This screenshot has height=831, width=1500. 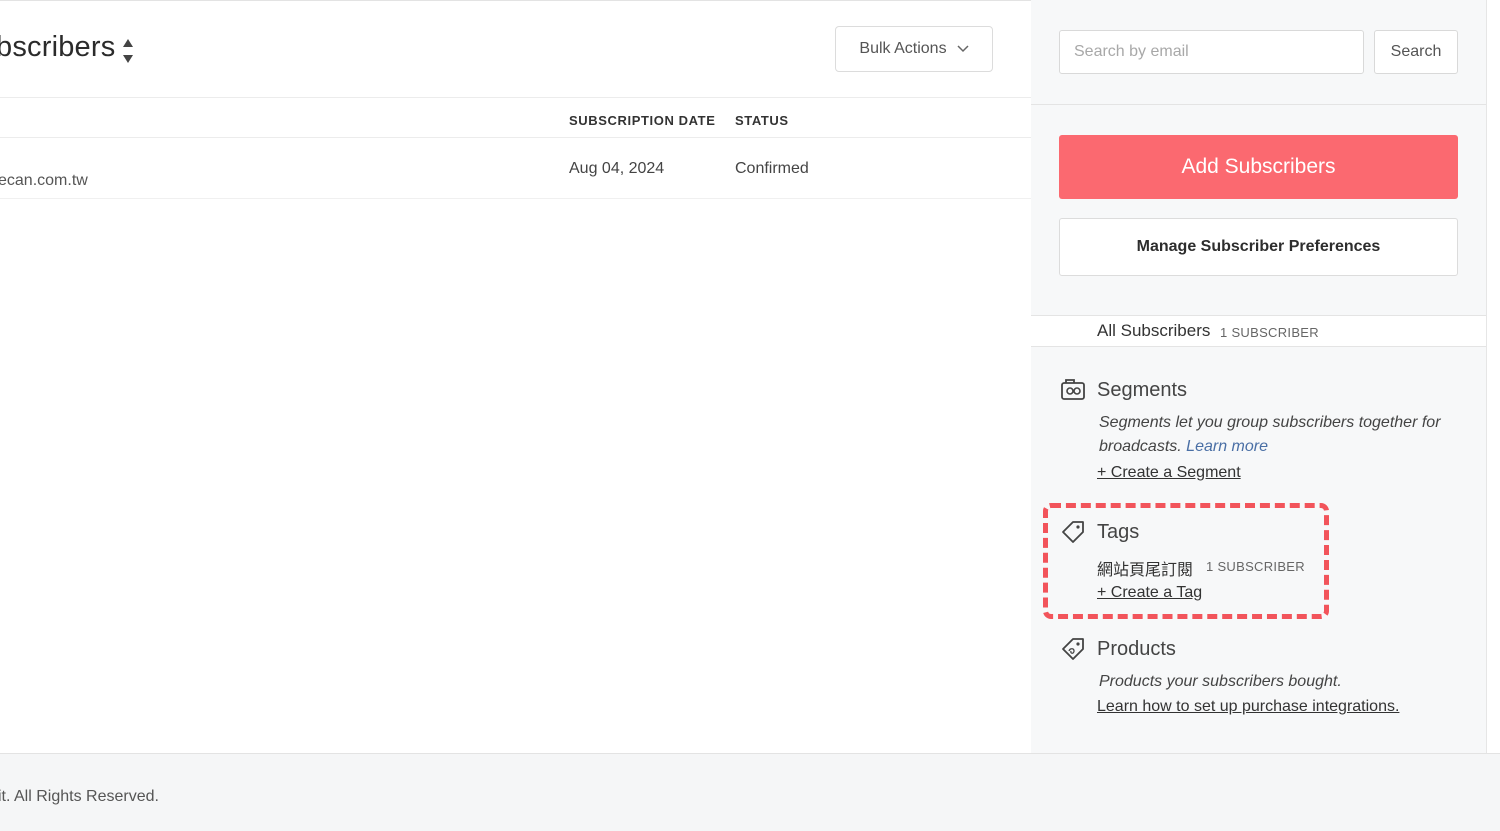 I want to click on all-subscribers-count: 1 SUBSCRIBER, so click(x=1269, y=332).